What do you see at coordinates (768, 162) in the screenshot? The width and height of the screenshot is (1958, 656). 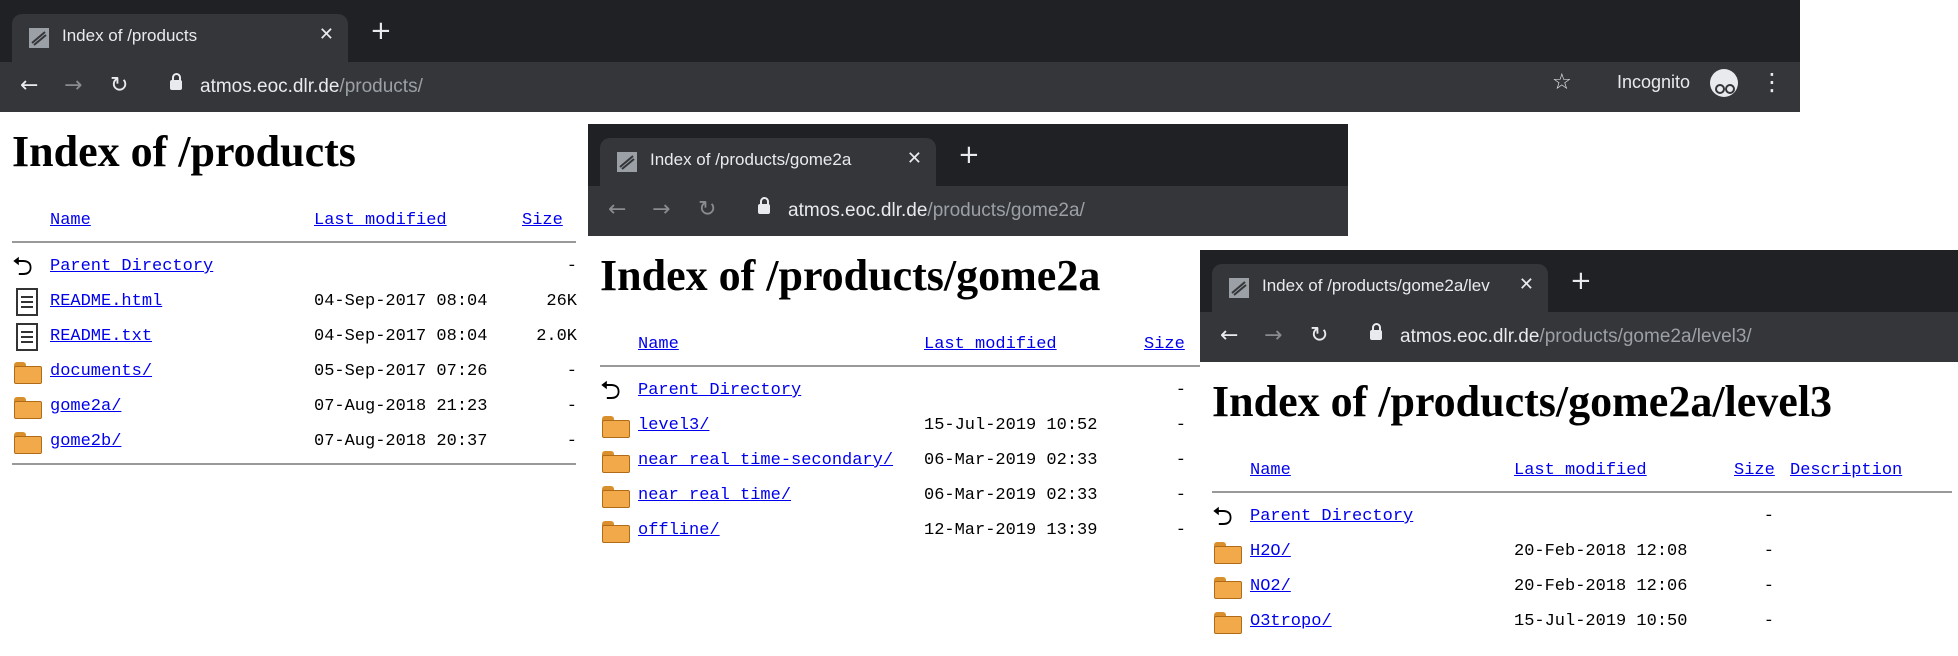 I see `tab-gome2a: Index of /products/gome2a ✕` at bounding box center [768, 162].